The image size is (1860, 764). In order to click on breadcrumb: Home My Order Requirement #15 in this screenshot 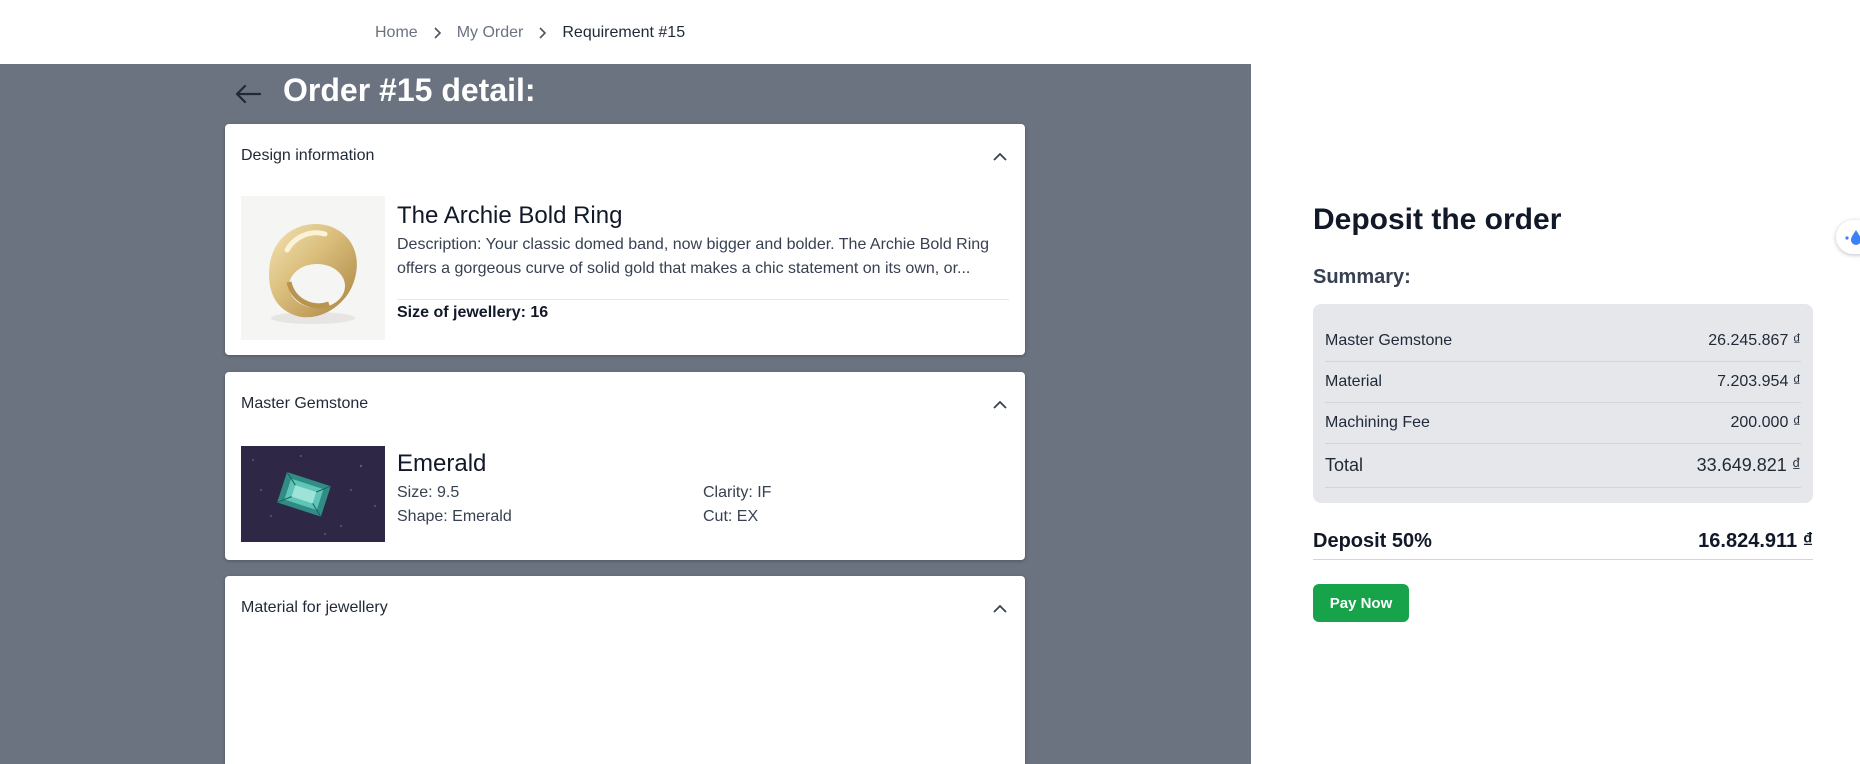, I will do `click(530, 33)`.